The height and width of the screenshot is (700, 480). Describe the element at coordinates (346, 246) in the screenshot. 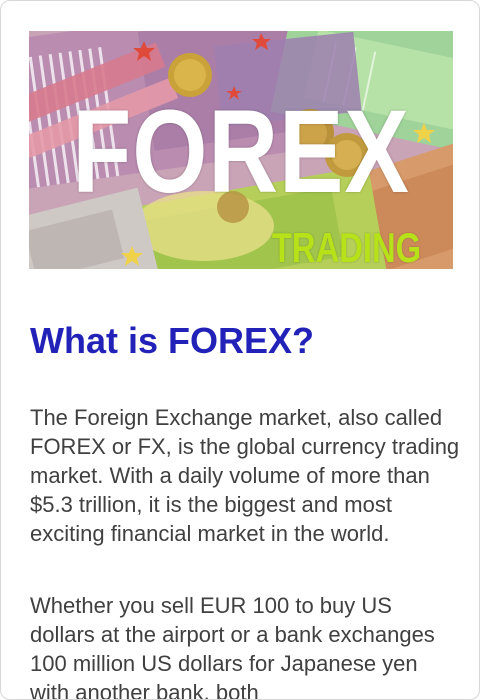

I see `hero-subtitle: TRADING` at that location.